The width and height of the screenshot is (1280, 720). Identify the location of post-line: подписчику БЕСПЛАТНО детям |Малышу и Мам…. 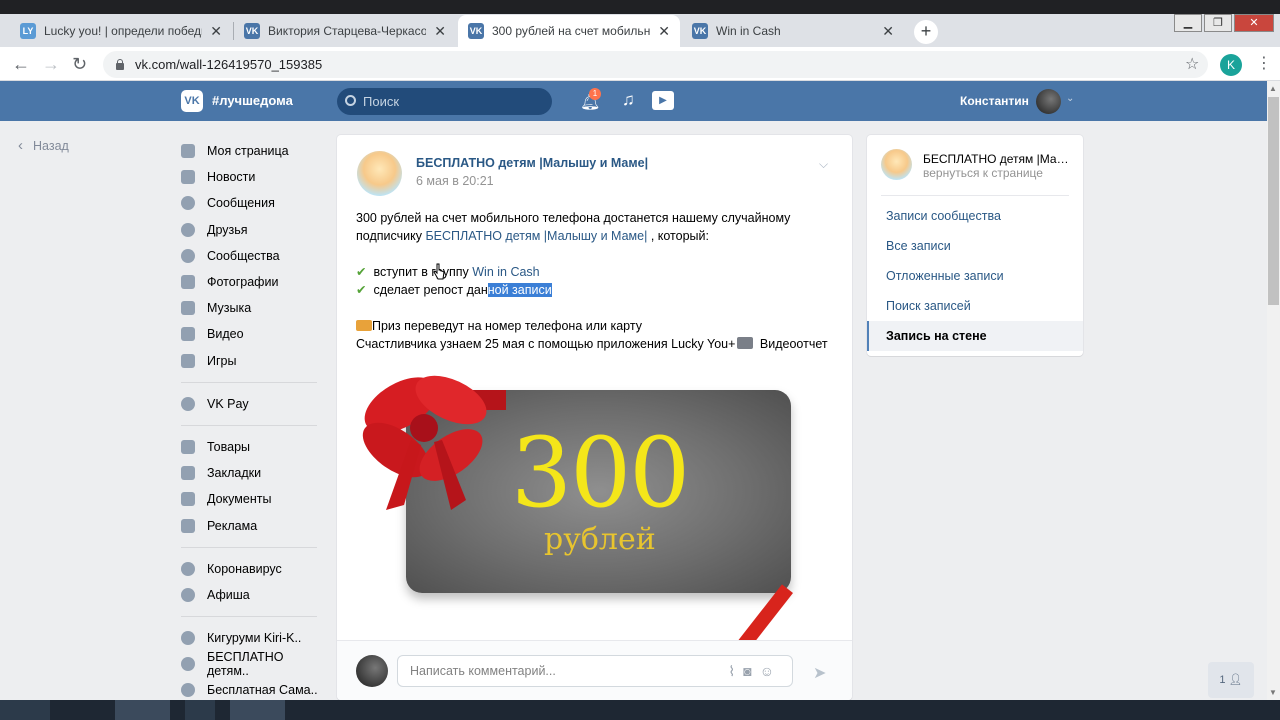
(596, 236).